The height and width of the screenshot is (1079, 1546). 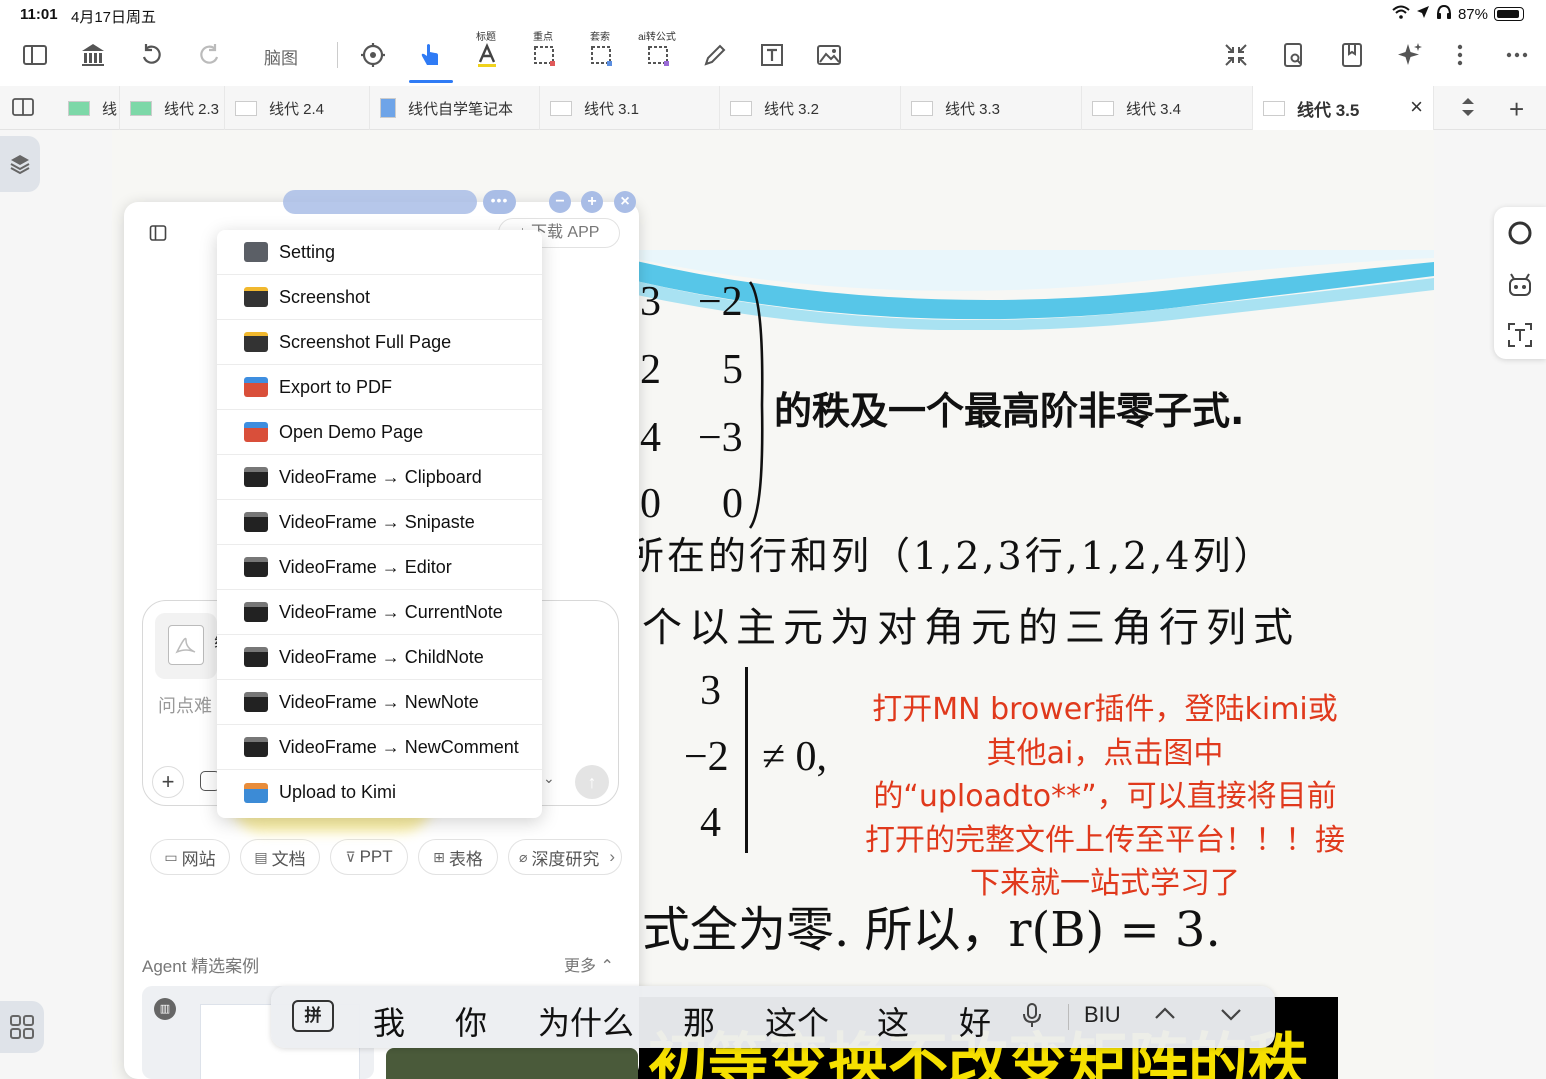 I want to click on matrix-cell: 4, so click(x=650, y=438).